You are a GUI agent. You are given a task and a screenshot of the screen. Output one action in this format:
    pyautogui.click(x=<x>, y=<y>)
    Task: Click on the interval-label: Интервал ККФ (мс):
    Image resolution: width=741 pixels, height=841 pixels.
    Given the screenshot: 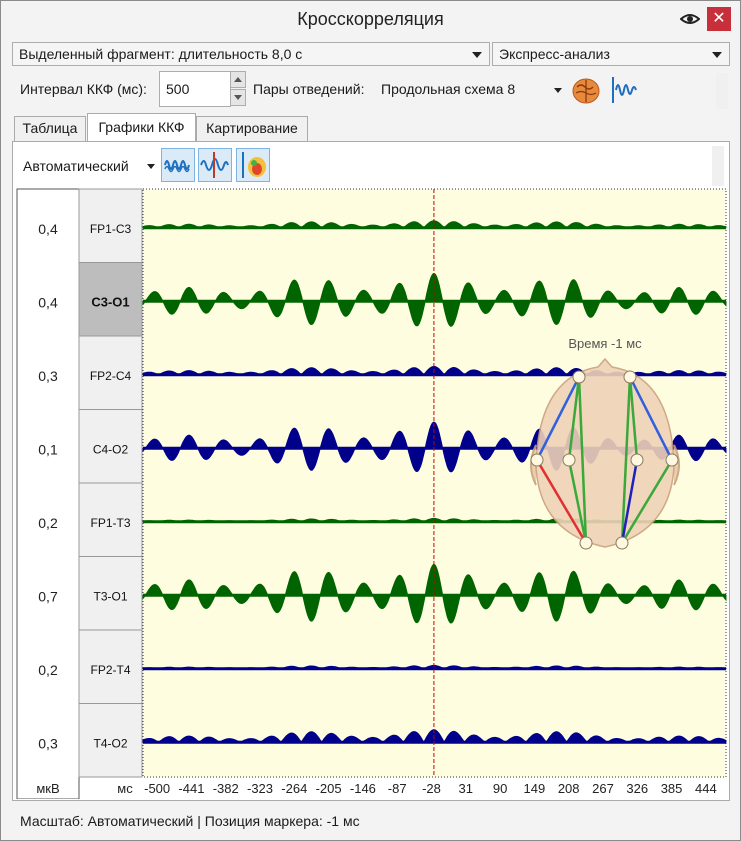 What is the action you would take?
    pyautogui.click(x=83, y=89)
    